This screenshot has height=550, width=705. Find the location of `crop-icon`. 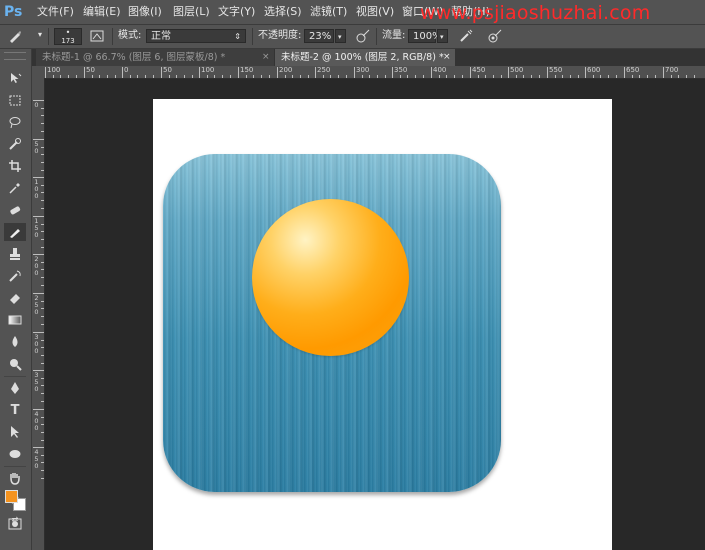

crop-icon is located at coordinates (15, 166).